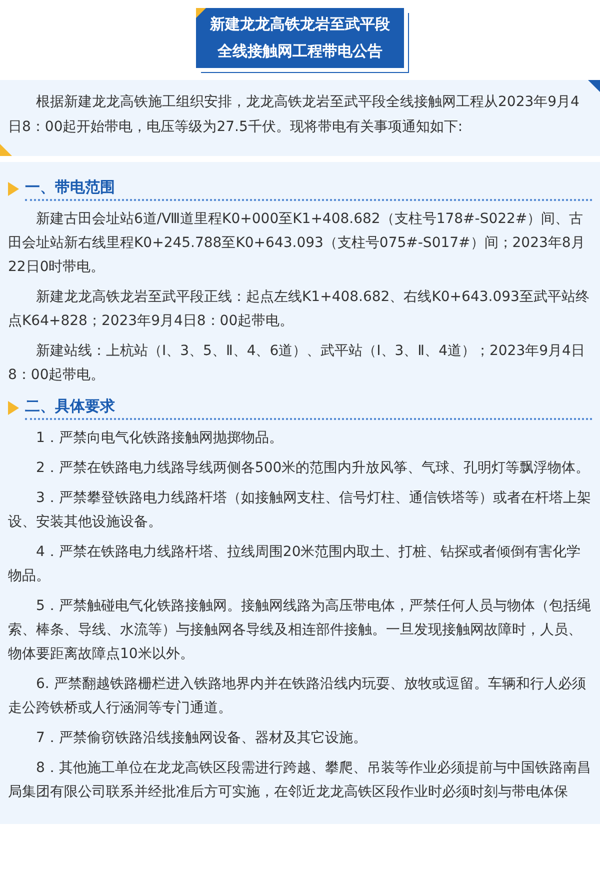  What do you see at coordinates (297, 243) in the screenshot?
I see `notice-paragraph: 新建古田会址站6道/Ⅷ道里程K0+000至K1+408.682（支柱号178#-S022#）间、古田会址站新右线里程K0+245.788至K0+643.093（支柱号075#-S017#）间；2023年8月22日0时带电。` at bounding box center [297, 243].